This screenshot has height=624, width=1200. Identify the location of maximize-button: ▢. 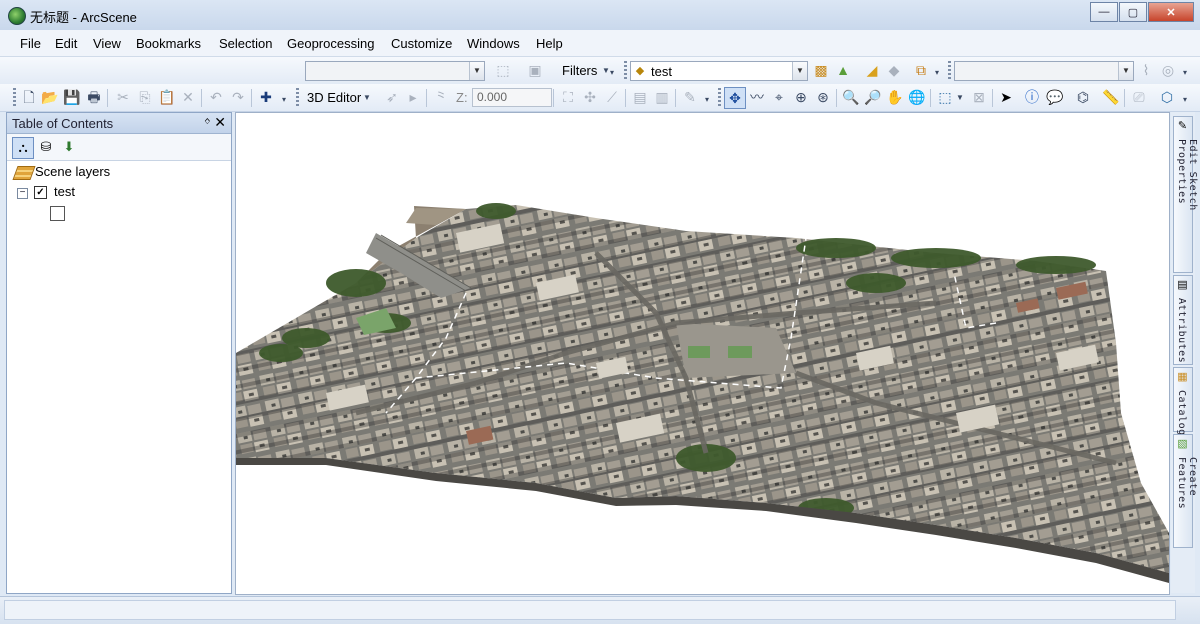
(1133, 12).